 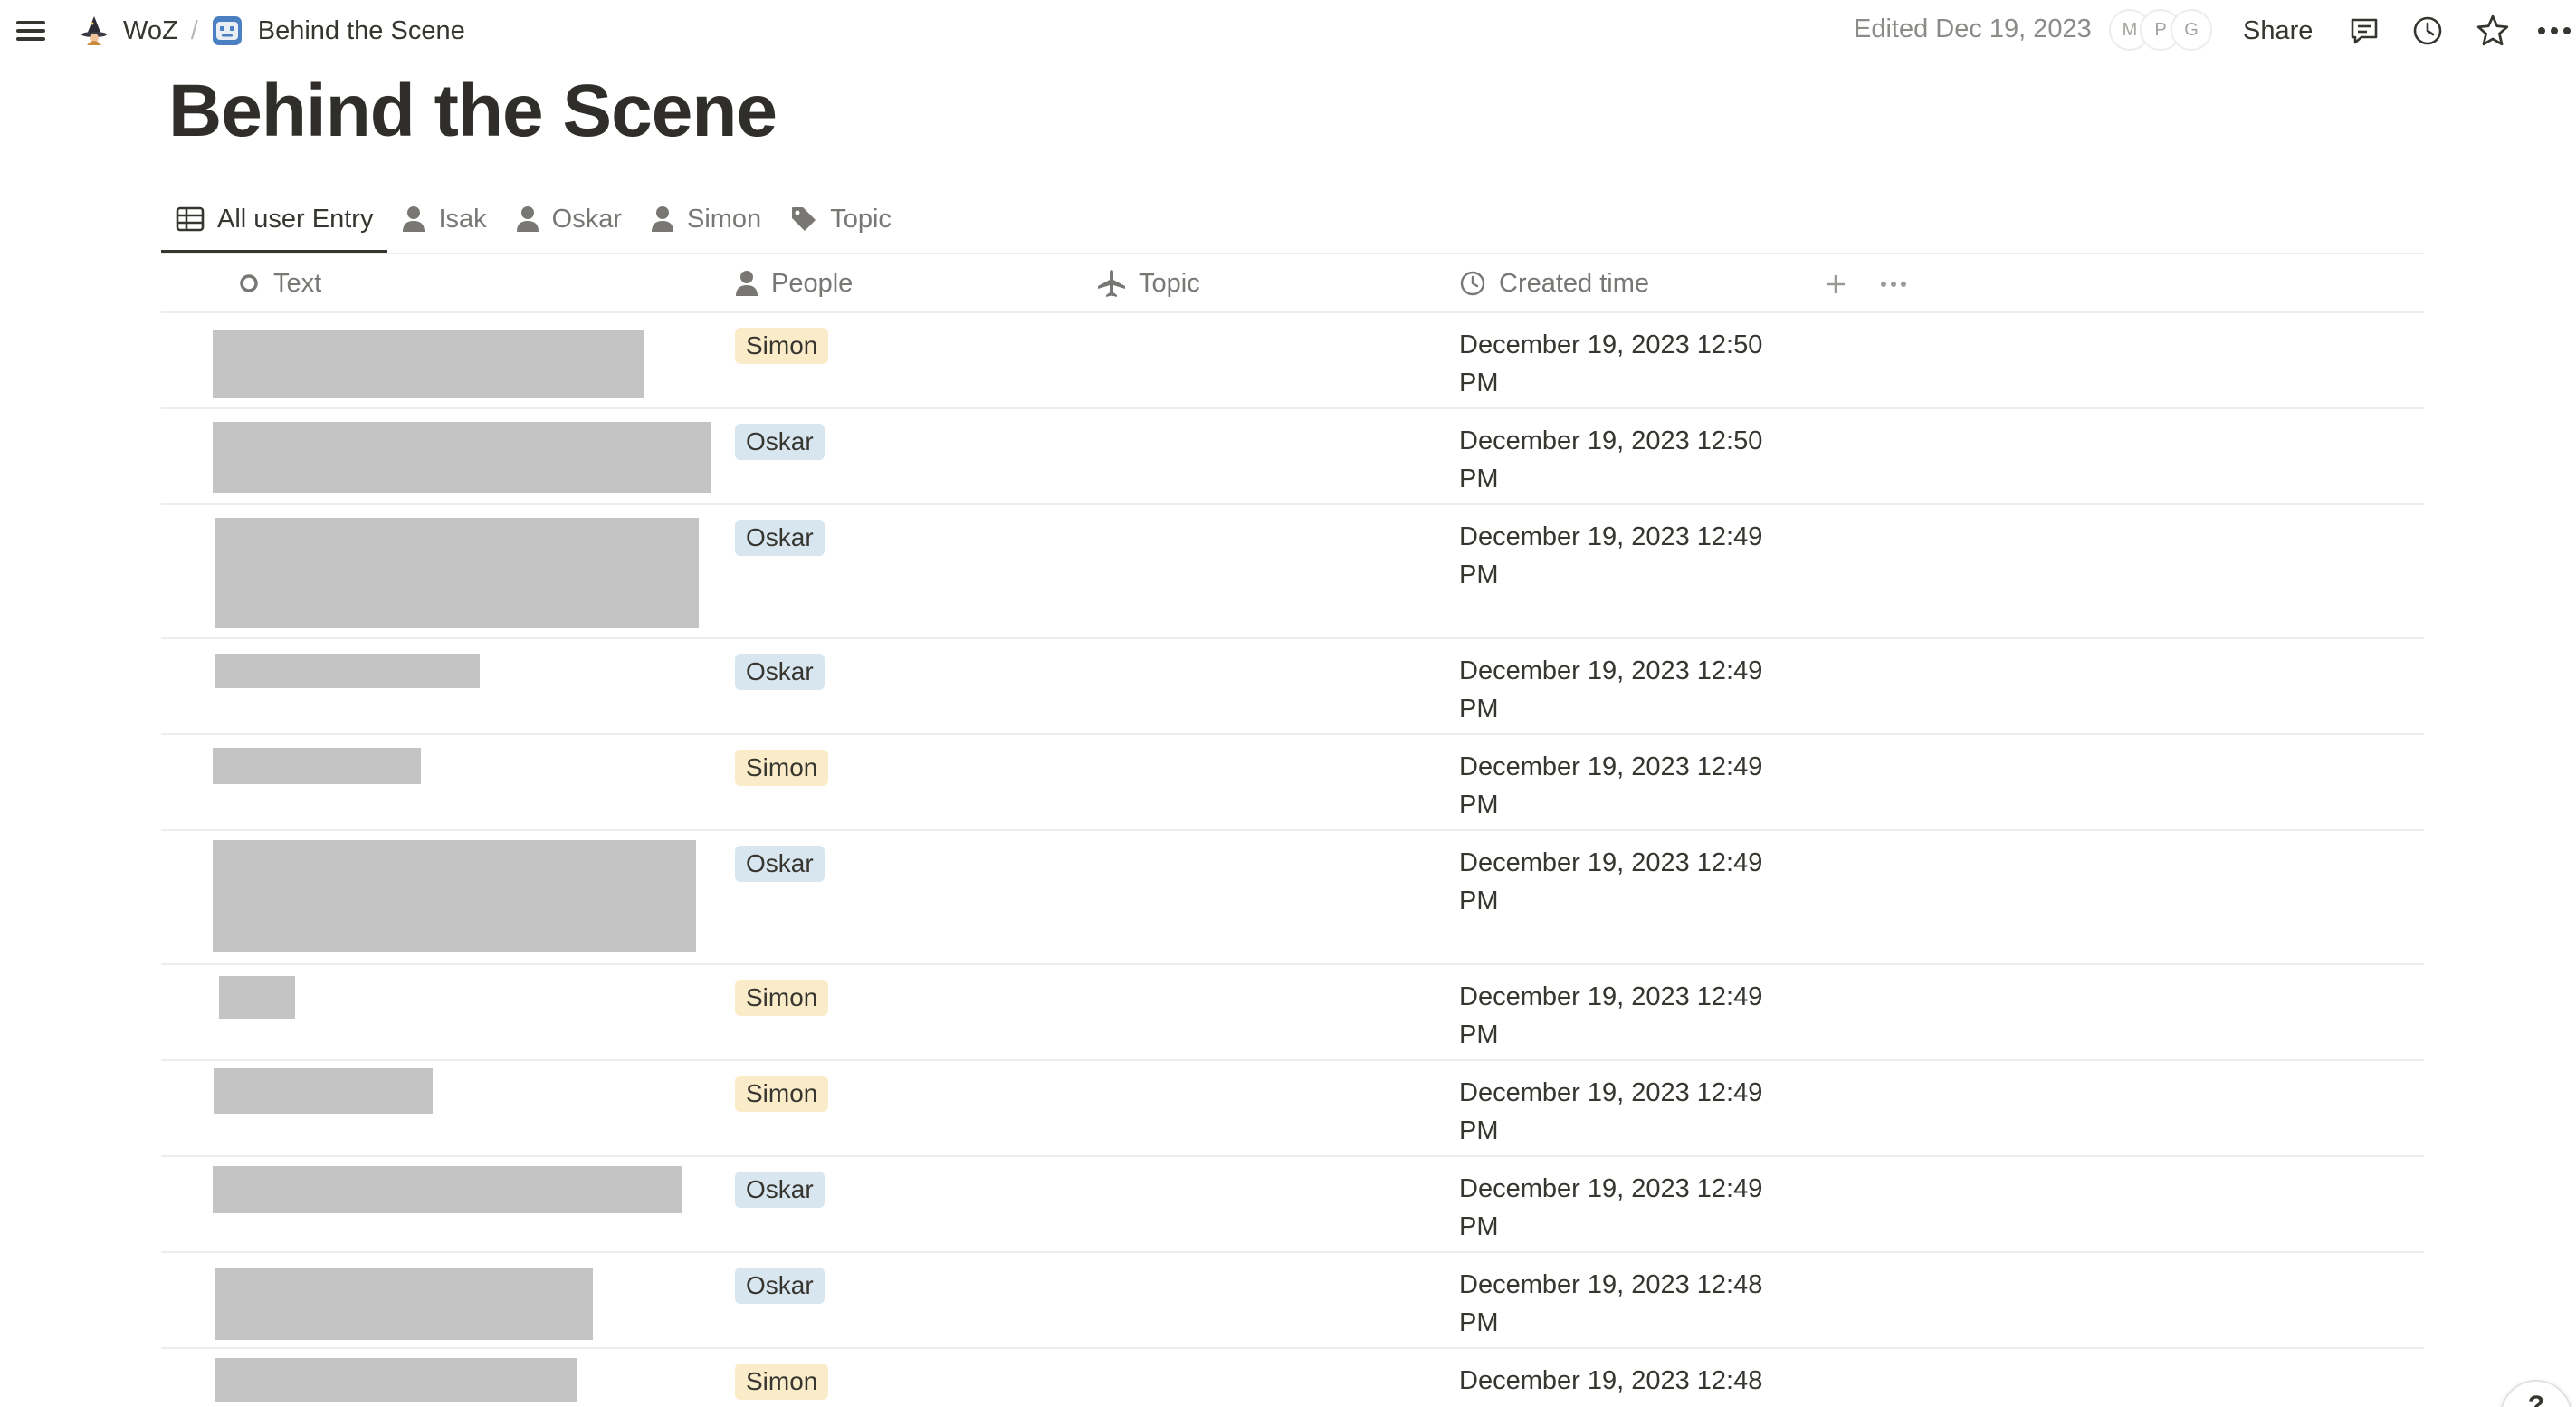 I want to click on tab-label: Isak, so click(x=462, y=219).